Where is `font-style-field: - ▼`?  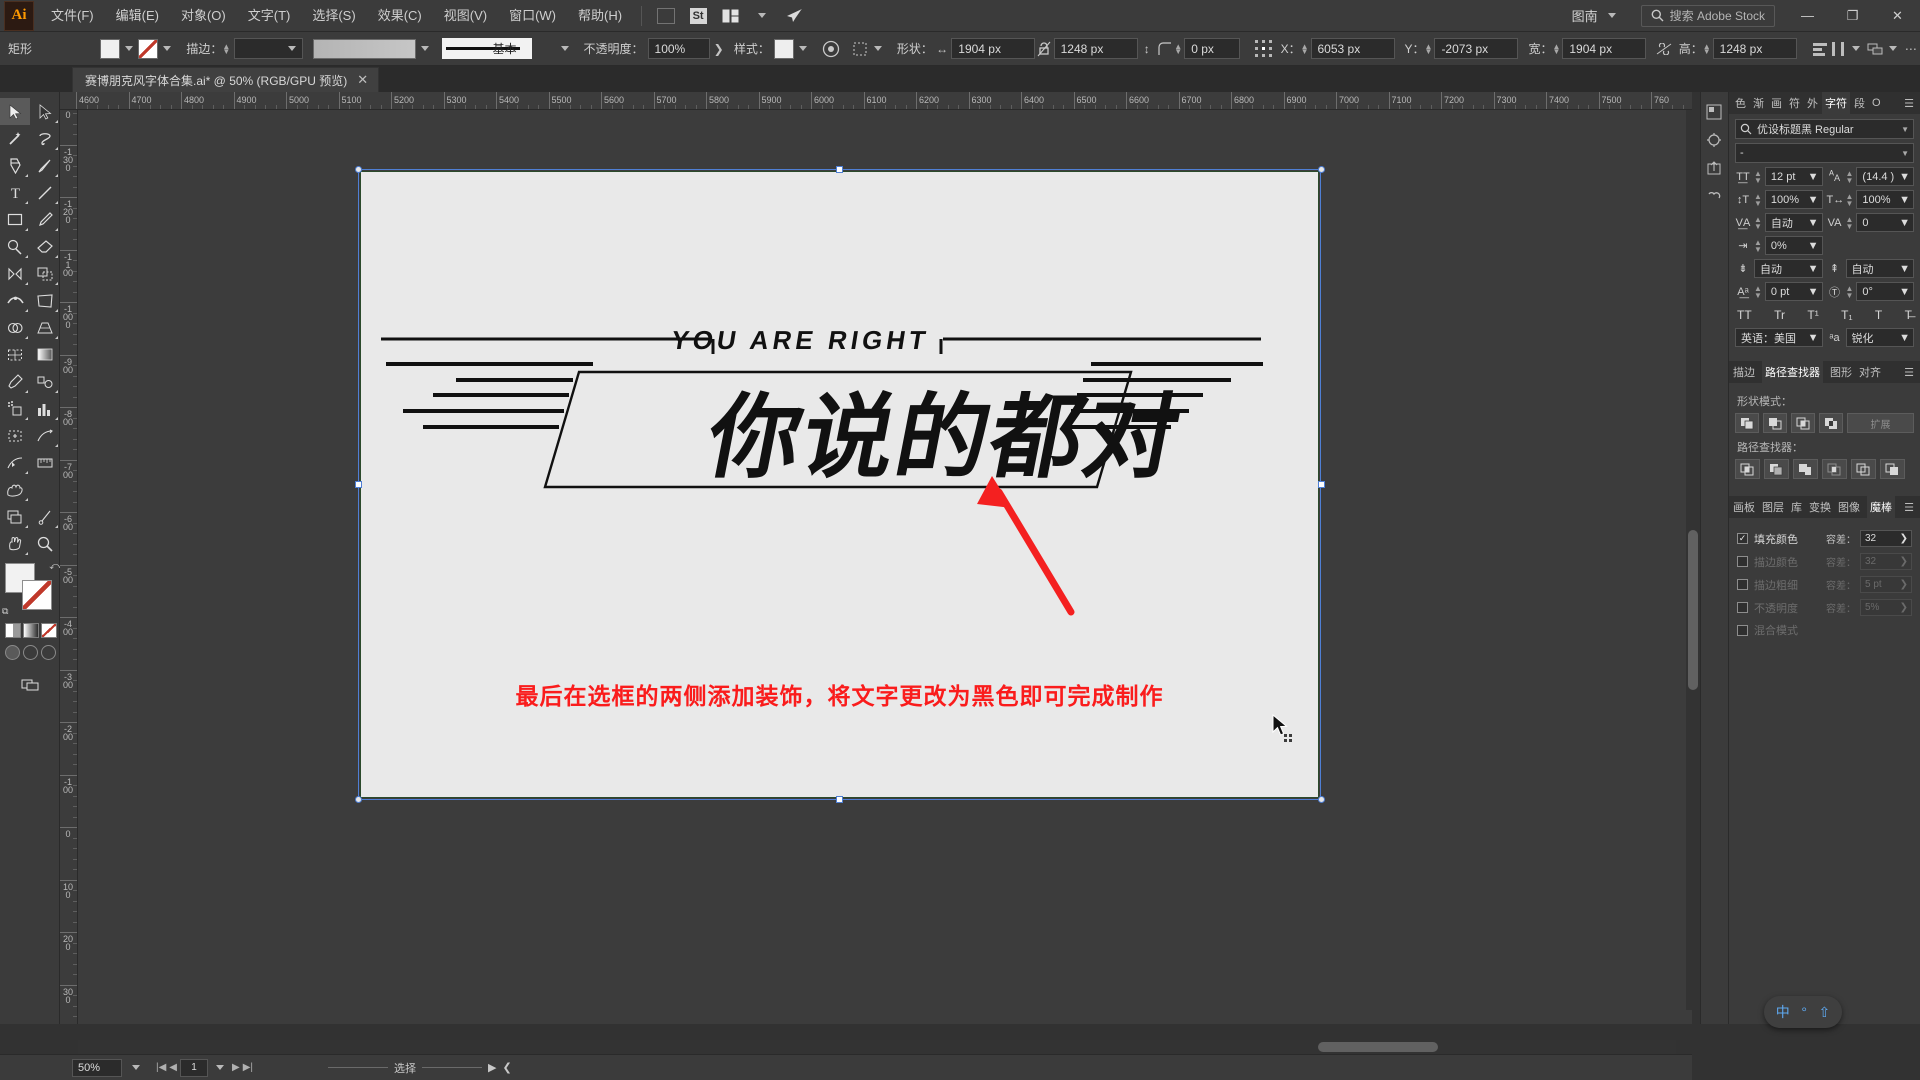 font-style-field: - ▼ is located at coordinates (1824, 153).